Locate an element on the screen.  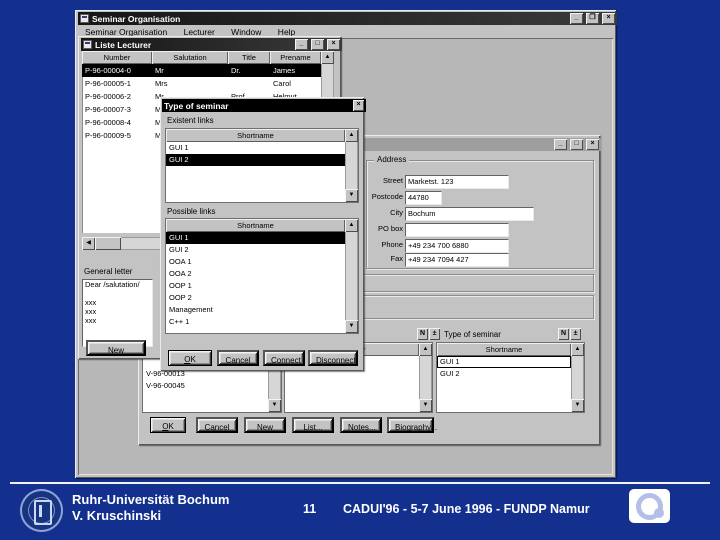
list-item: OOP 1 is located at coordinates (255, 286).